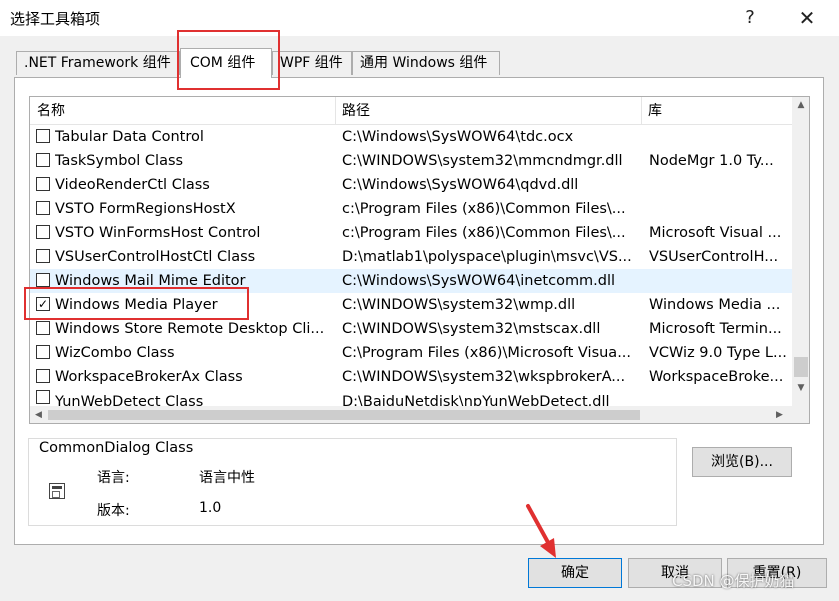 The height and width of the screenshot is (601, 839). Describe the element at coordinates (129, 400) in the screenshot. I see `row-name: YunWebDetect Class` at that location.